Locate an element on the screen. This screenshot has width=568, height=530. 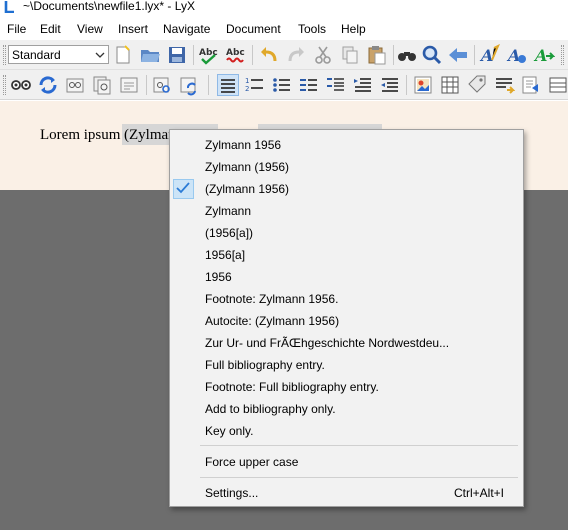
back-arrow-icon is located at coordinates (458, 55).